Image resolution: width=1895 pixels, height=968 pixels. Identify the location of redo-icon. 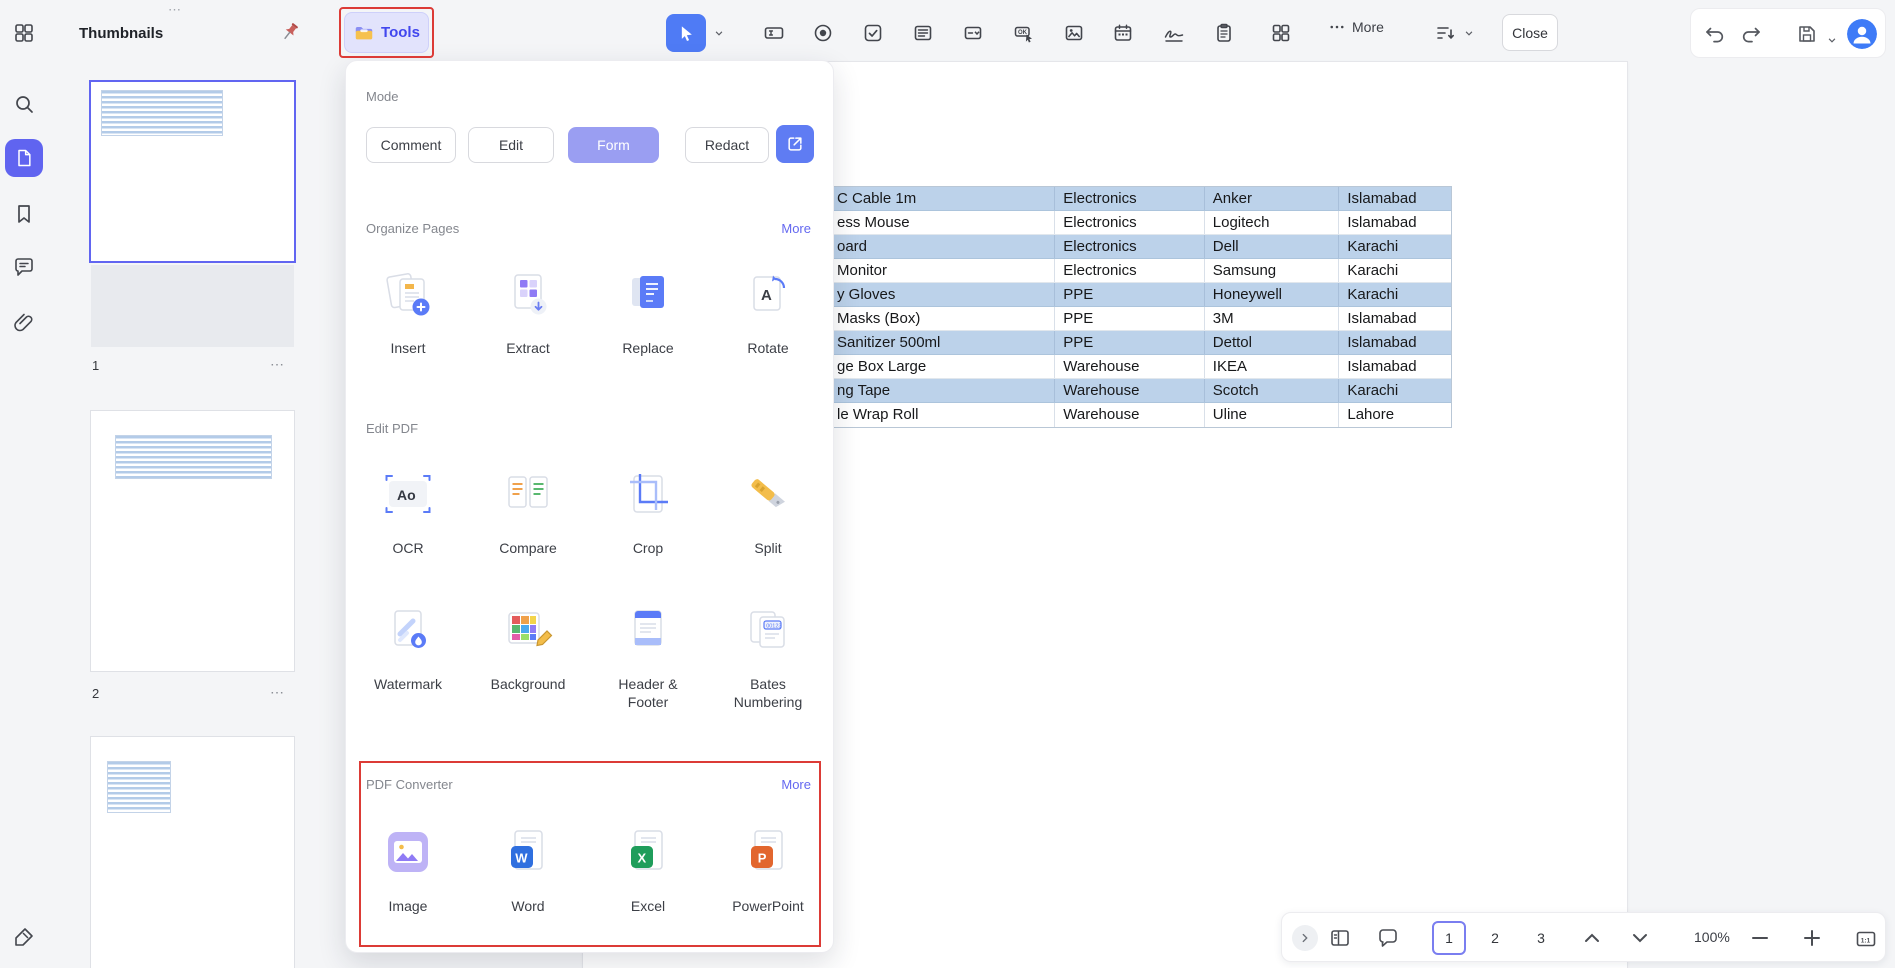
(1751, 34).